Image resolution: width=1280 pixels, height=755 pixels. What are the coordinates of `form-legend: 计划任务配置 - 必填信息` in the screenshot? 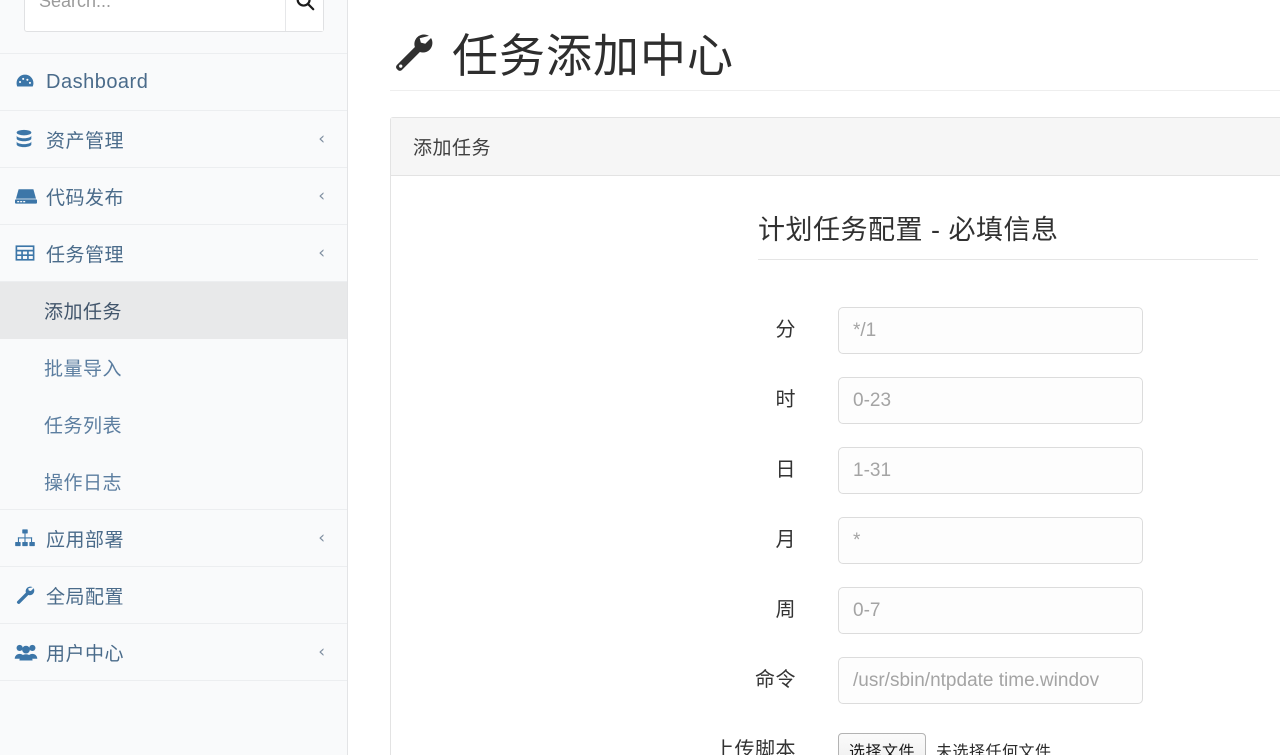 It's located at (1008, 234).